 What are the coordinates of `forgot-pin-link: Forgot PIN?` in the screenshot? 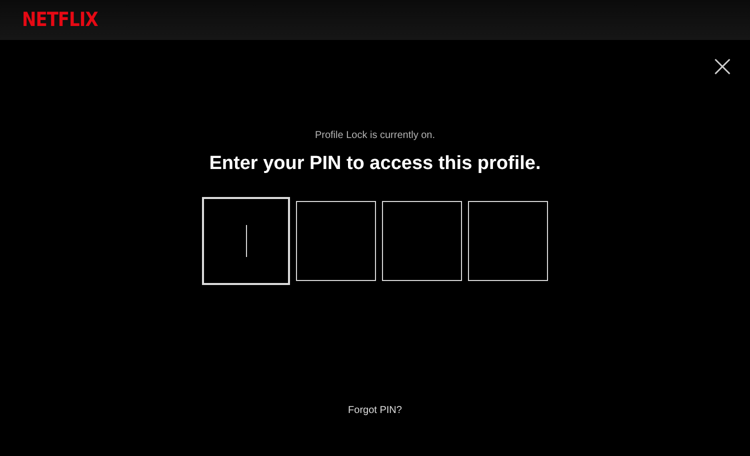 It's located at (375, 410).